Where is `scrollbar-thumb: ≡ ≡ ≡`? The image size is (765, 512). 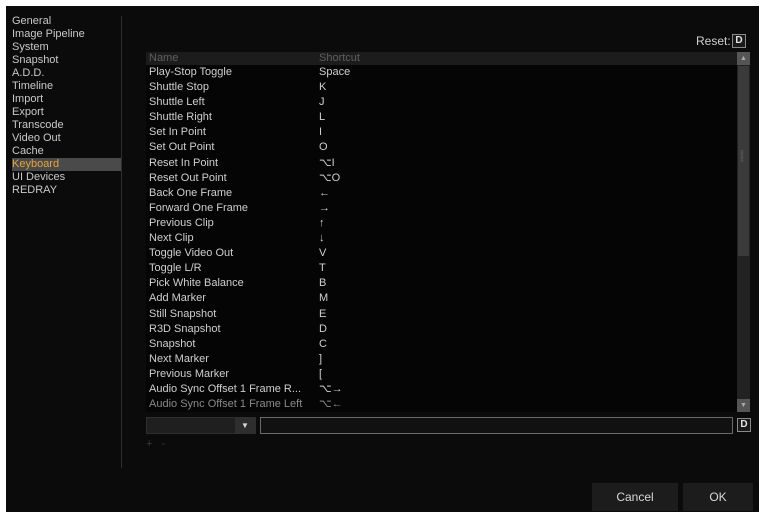 scrollbar-thumb: ≡ ≡ ≡ is located at coordinates (743, 161).